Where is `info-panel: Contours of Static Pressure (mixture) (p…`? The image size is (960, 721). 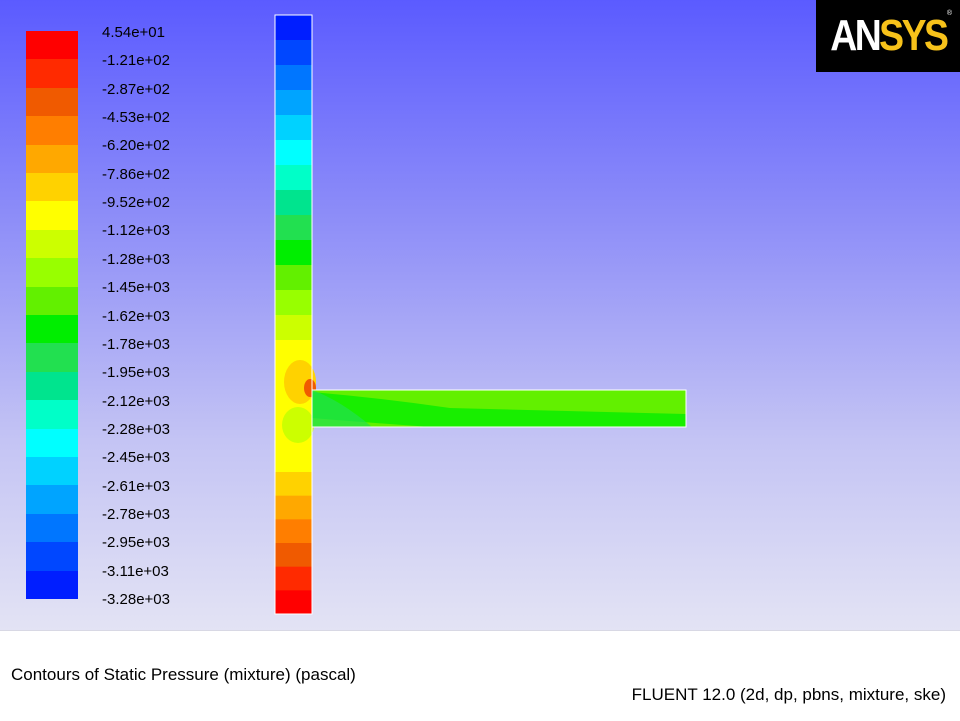 info-panel: Contours of Static Pressure (mixture) (p… is located at coordinates (480, 675).